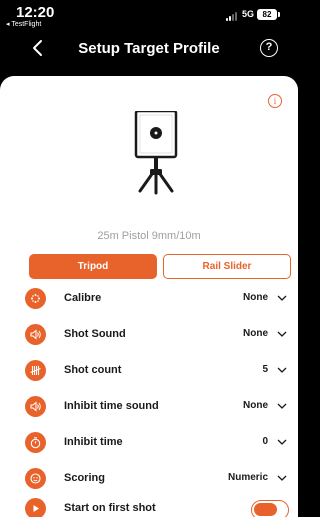  Describe the element at coordinates (227, 266) in the screenshot. I see `rail-slider-button: Rail Slider` at that location.